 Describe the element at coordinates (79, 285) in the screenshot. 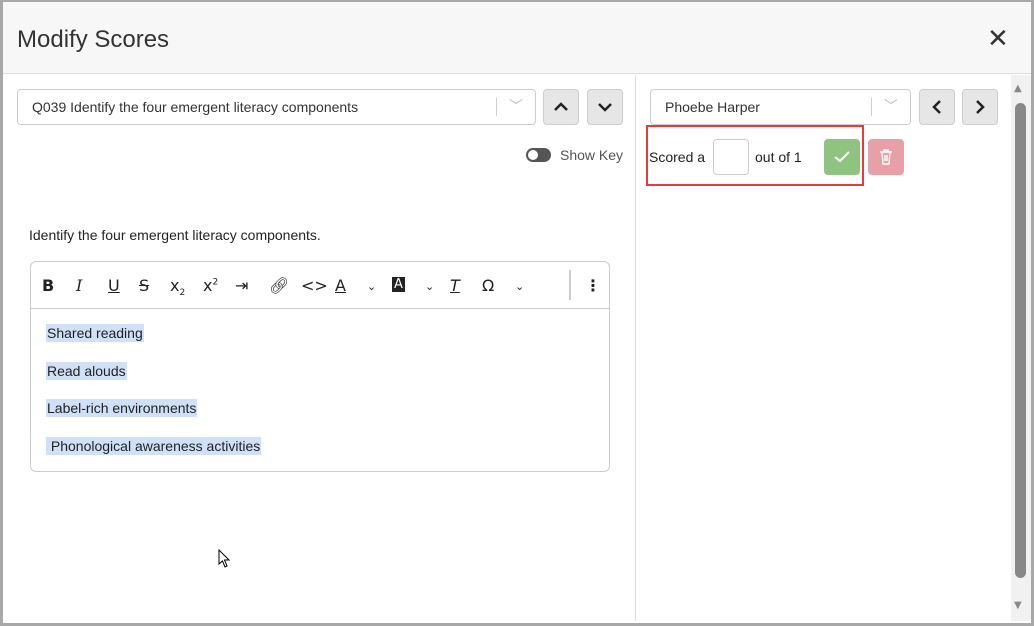

I see `italic-icon: I` at that location.